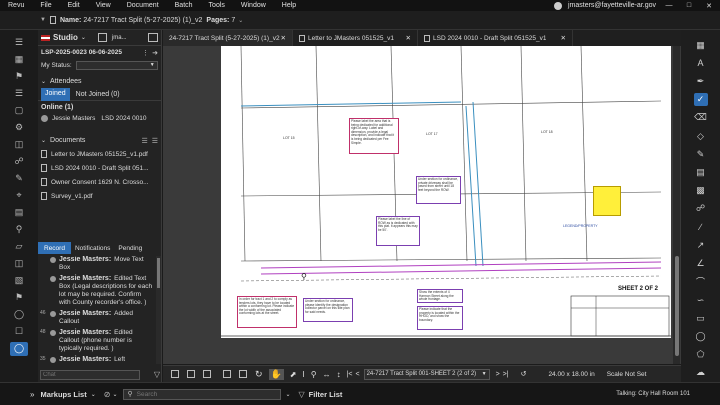 This screenshot has width=720, height=405. What do you see at coordinates (19, 298) in the screenshot?
I see `tag-icon: ⚑` at bounding box center [19, 298].